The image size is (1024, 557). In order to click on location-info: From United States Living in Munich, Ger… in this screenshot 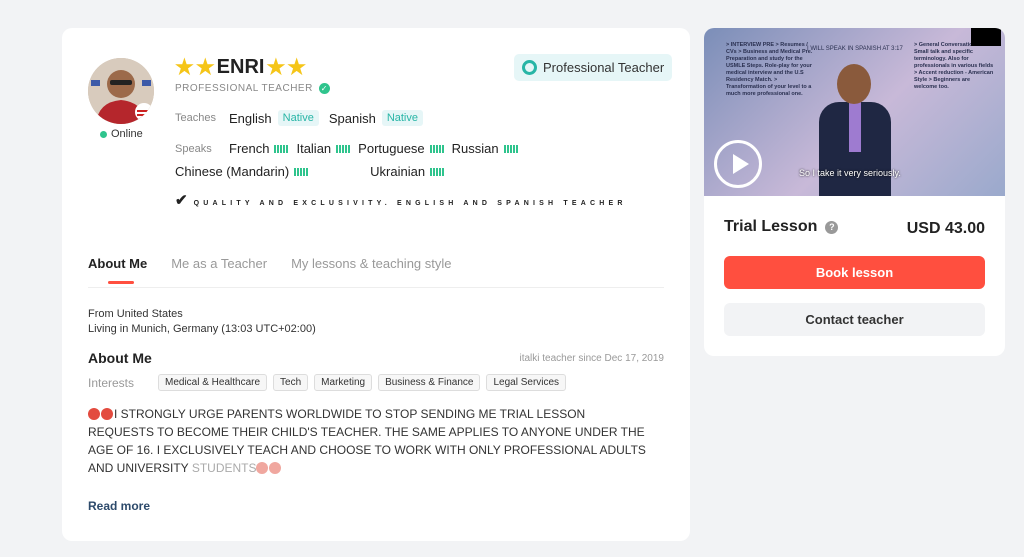, I will do `click(202, 322)`.